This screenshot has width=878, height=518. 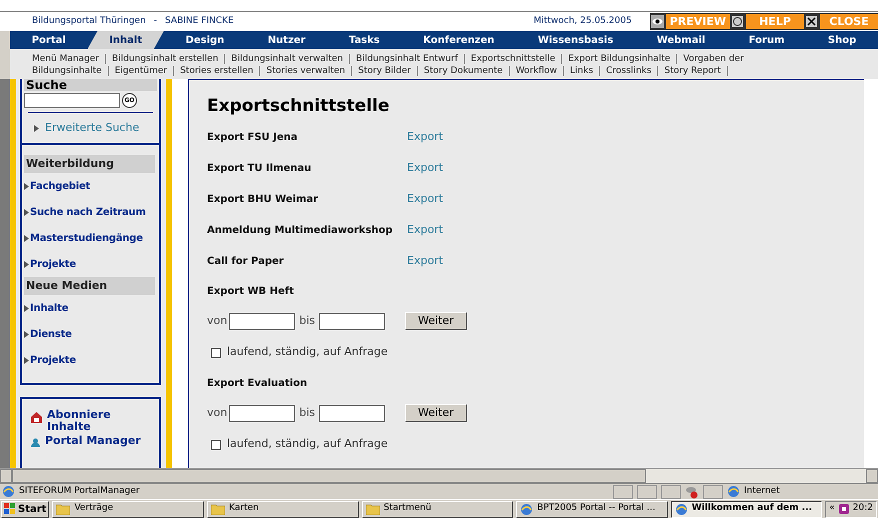 I want to click on subnav-link: Story Bilder, so click(x=384, y=71).